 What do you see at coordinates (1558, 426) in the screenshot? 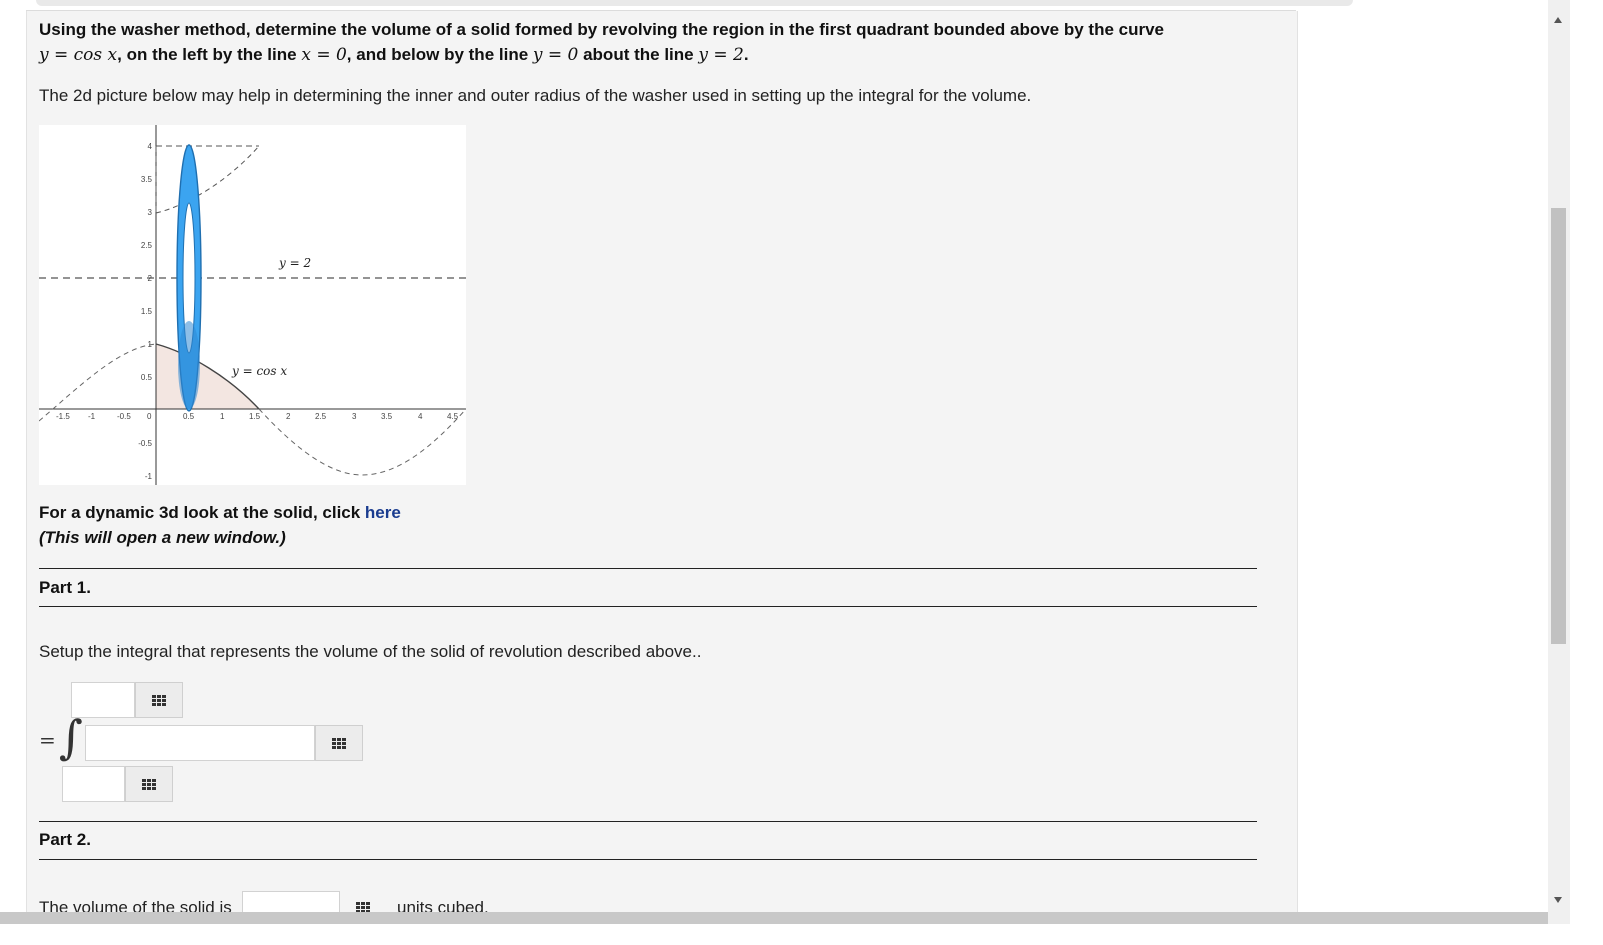
I see `scrollbar-thumb` at bounding box center [1558, 426].